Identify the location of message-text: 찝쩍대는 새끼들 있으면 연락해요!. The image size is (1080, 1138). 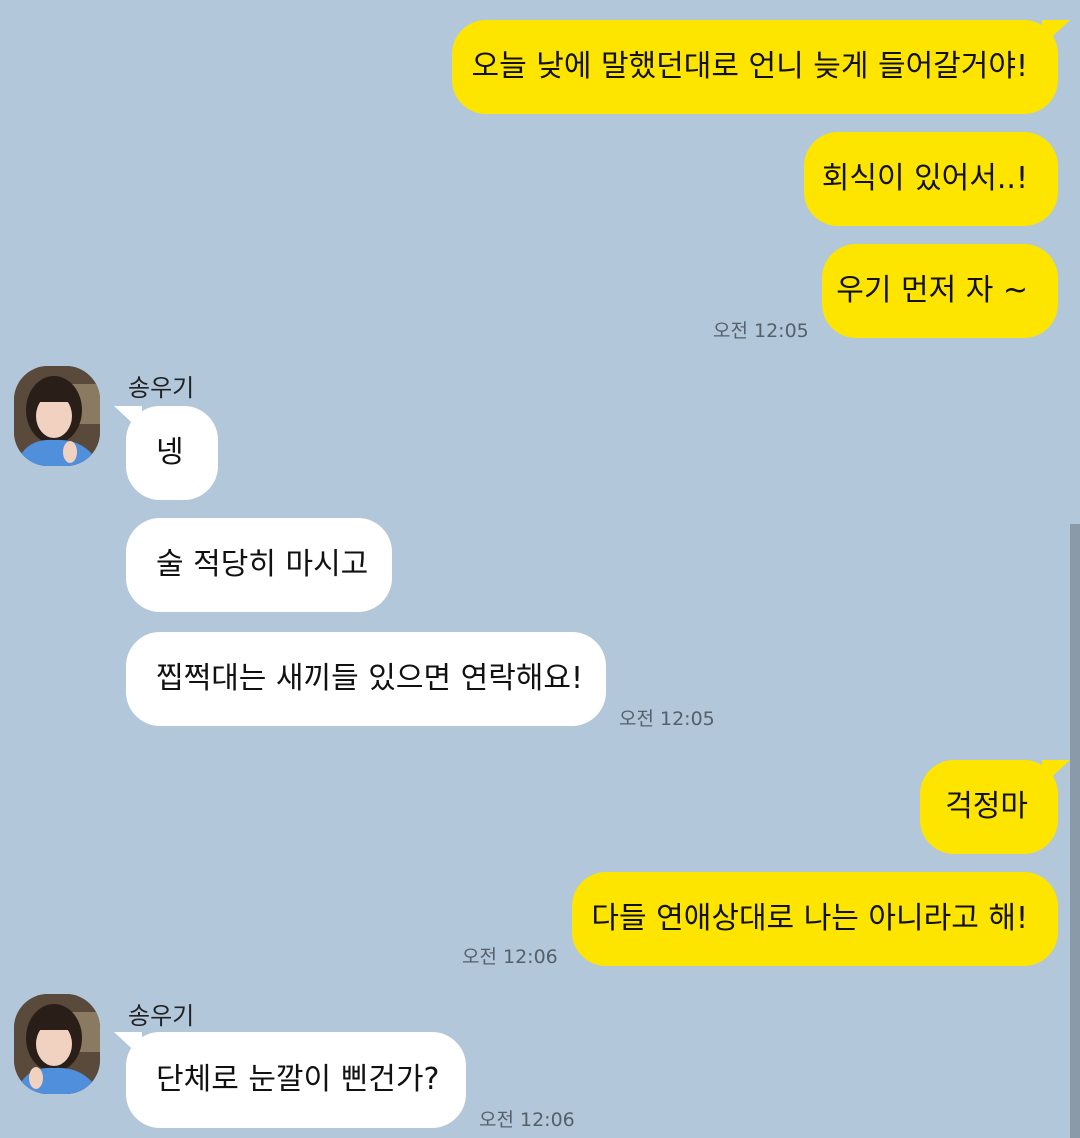
(370, 678).